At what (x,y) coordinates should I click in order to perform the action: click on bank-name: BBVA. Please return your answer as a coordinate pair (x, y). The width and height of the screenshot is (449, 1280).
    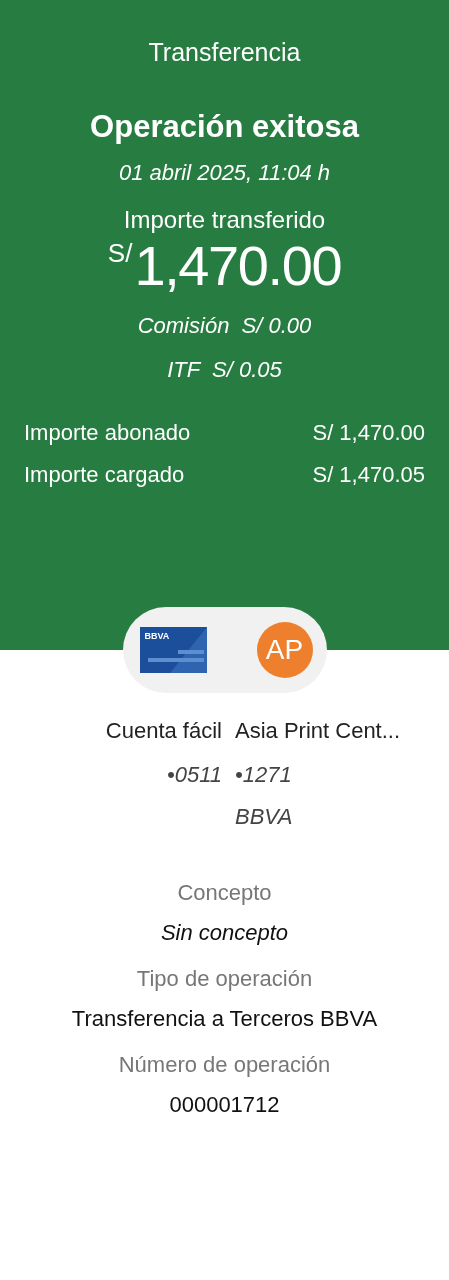
    Looking at the image, I should click on (264, 817).